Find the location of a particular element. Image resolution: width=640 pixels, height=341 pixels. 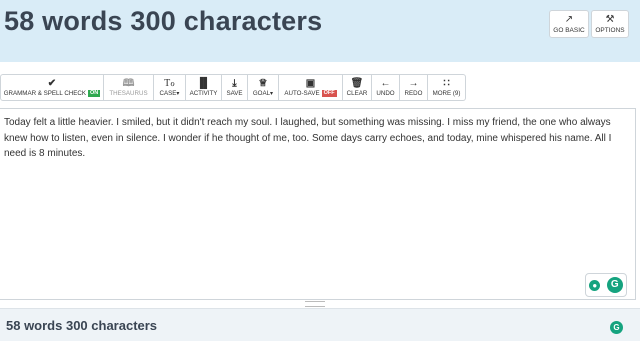

external-link-icon: ↗ is located at coordinates (569, 19).